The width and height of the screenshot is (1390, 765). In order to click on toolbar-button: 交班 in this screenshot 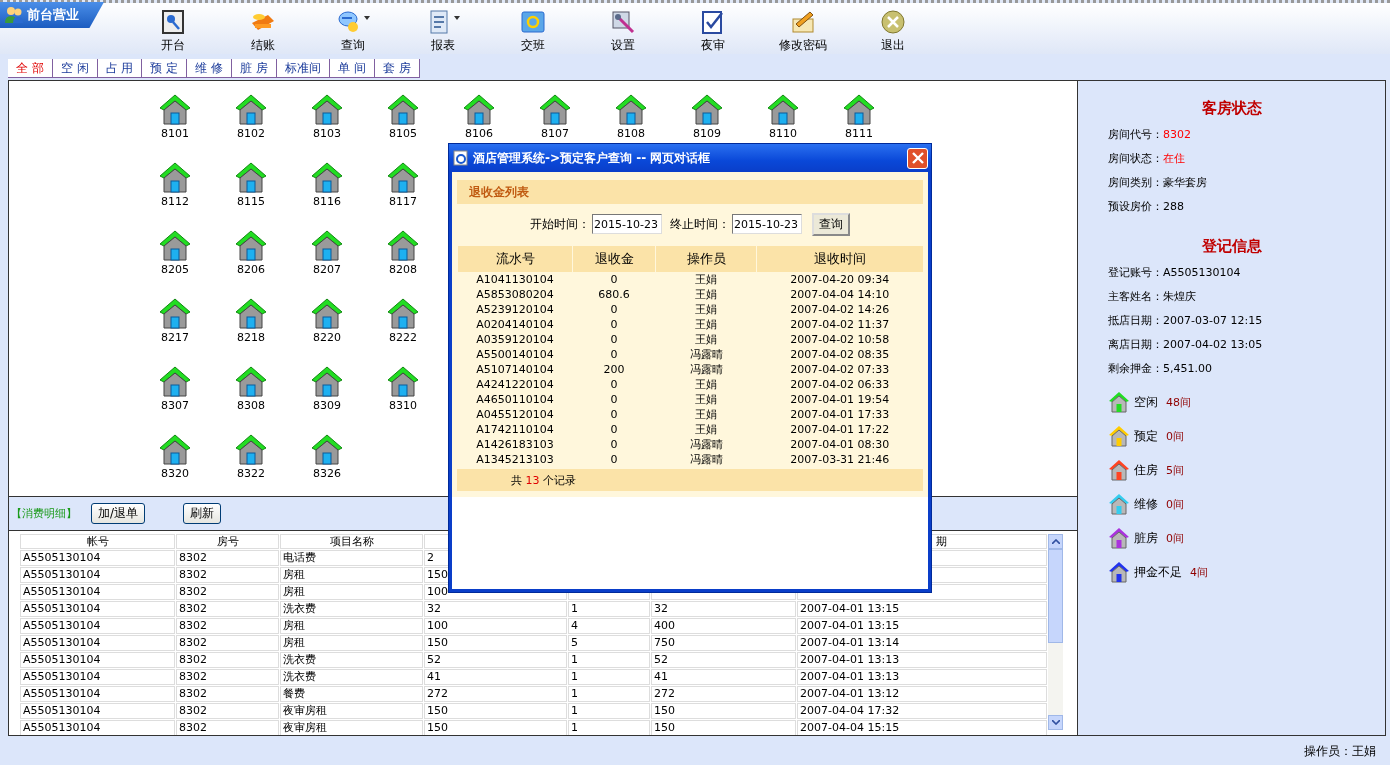, I will do `click(533, 28)`.